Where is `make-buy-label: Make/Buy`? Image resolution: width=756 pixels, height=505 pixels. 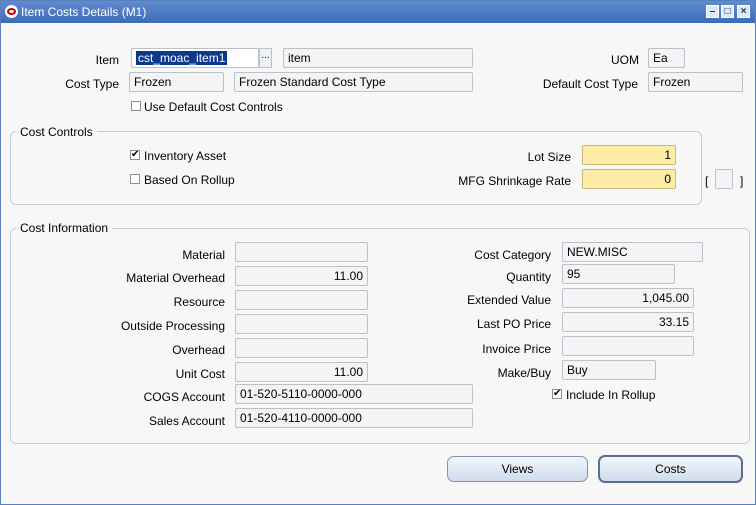
make-buy-label: Make/Buy is located at coordinates (524, 373).